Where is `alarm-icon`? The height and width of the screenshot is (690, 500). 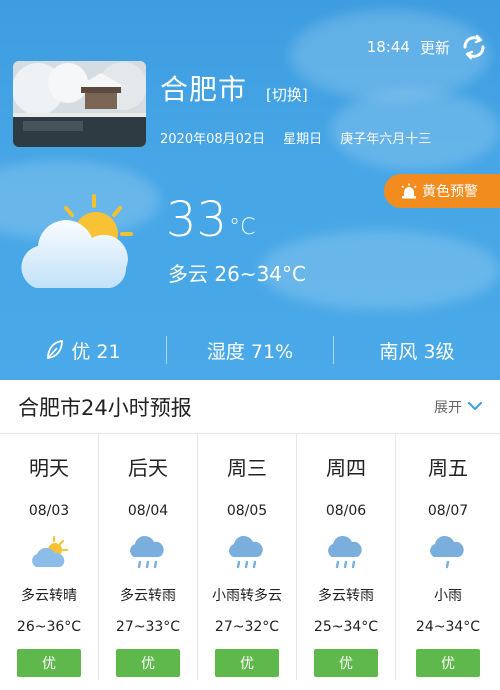
alarm-icon is located at coordinates (409, 191).